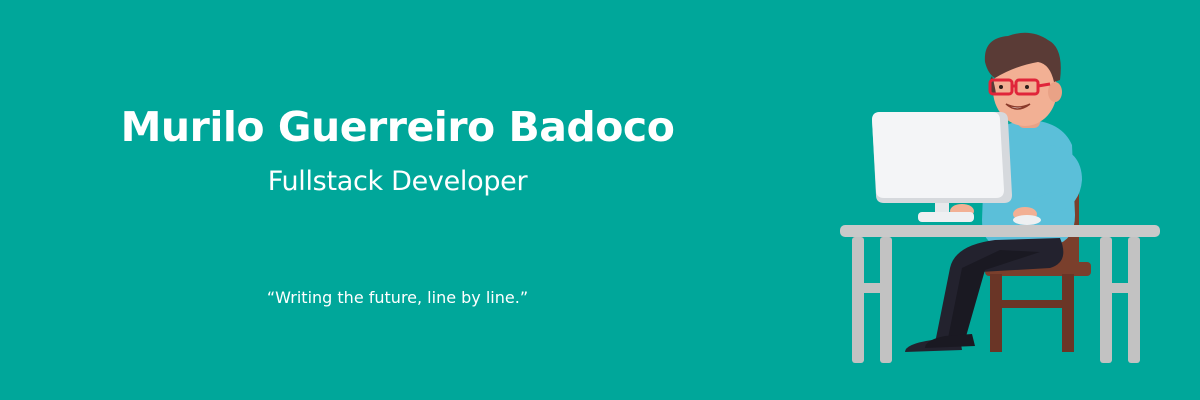  What do you see at coordinates (397, 181) in the screenshot?
I see `developer-role: Fullstack Developer` at bounding box center [397, 181].